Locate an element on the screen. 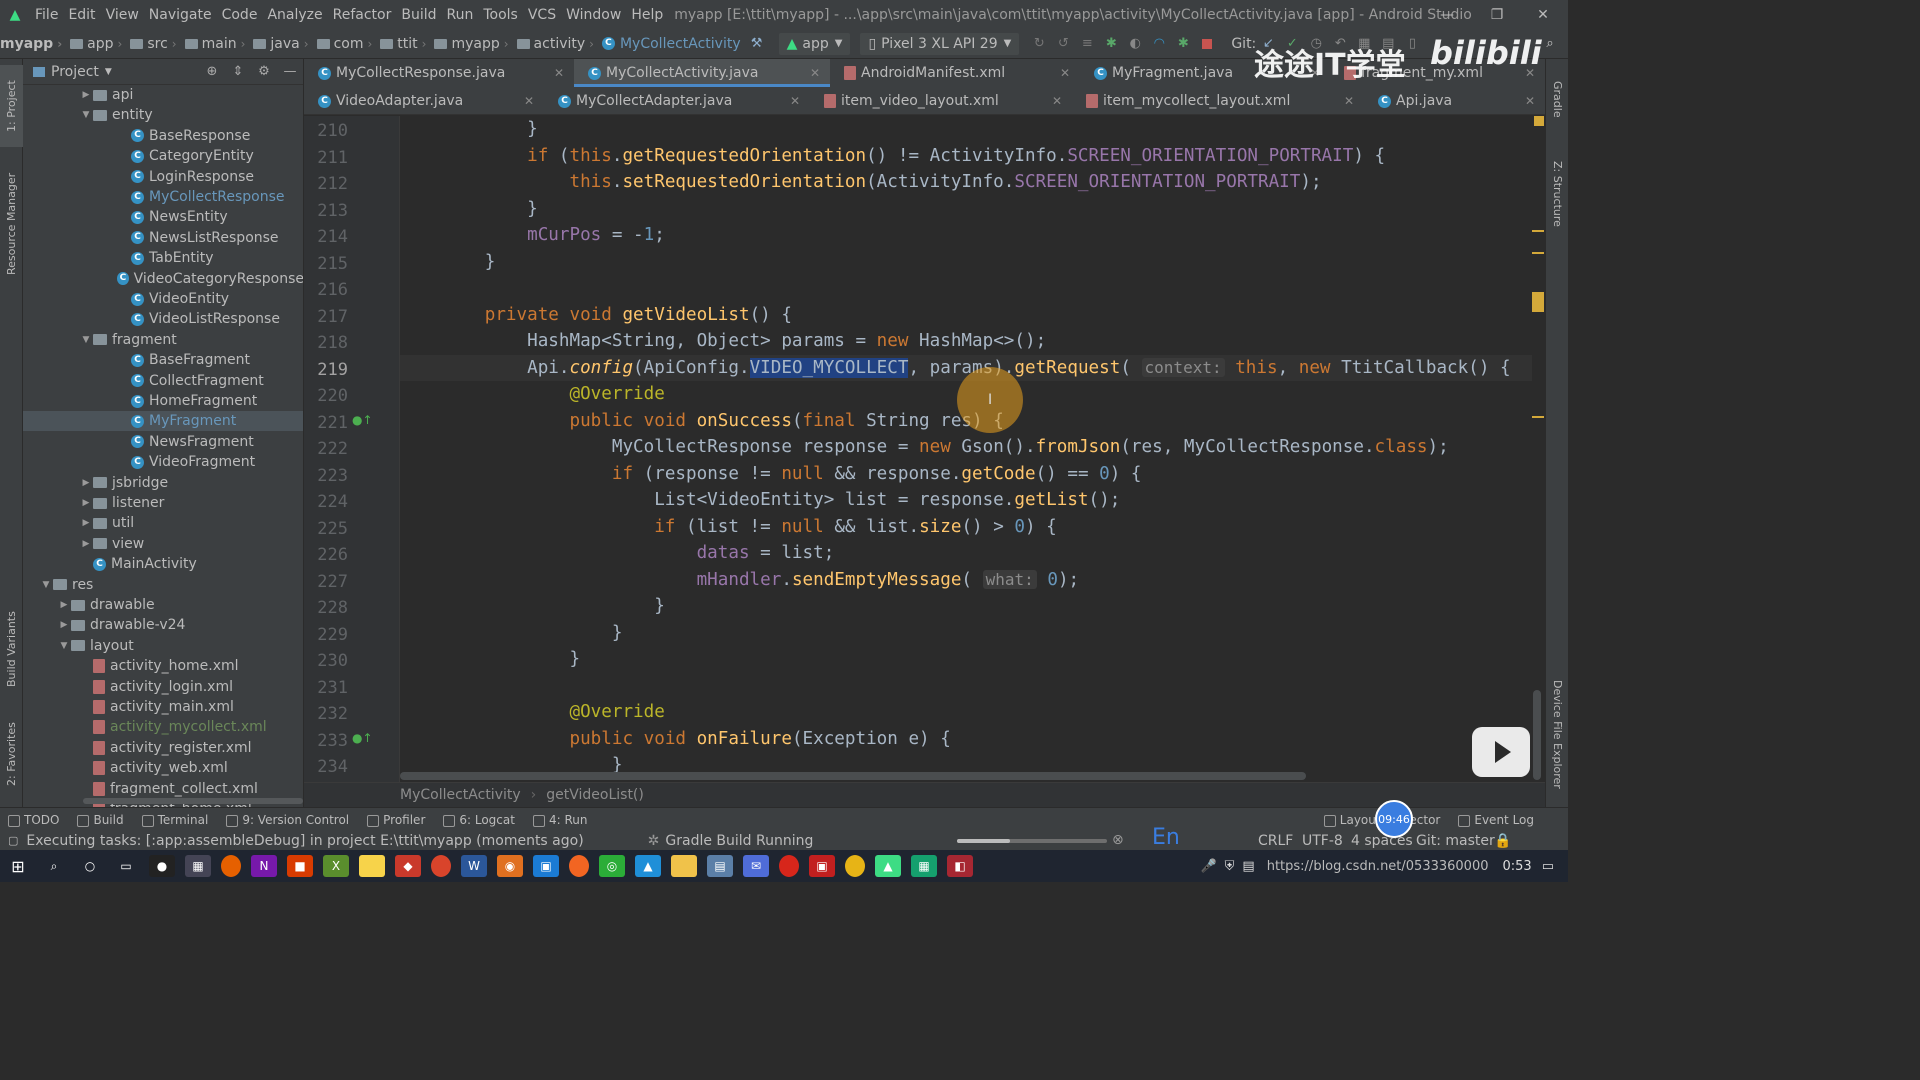 Image resolution: width=1920 pixels, height=1080 pixels. tree-item: C NewsListResponse is located at coordinates (163, 238).